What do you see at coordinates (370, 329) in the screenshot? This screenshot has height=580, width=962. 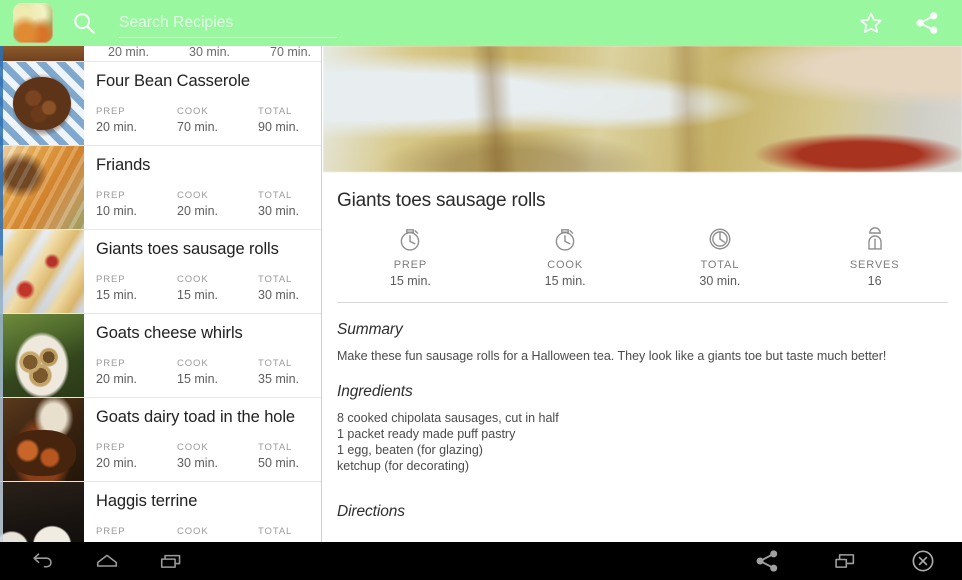 I see `summary-heading: Summary` at bounding box center [370, 329].